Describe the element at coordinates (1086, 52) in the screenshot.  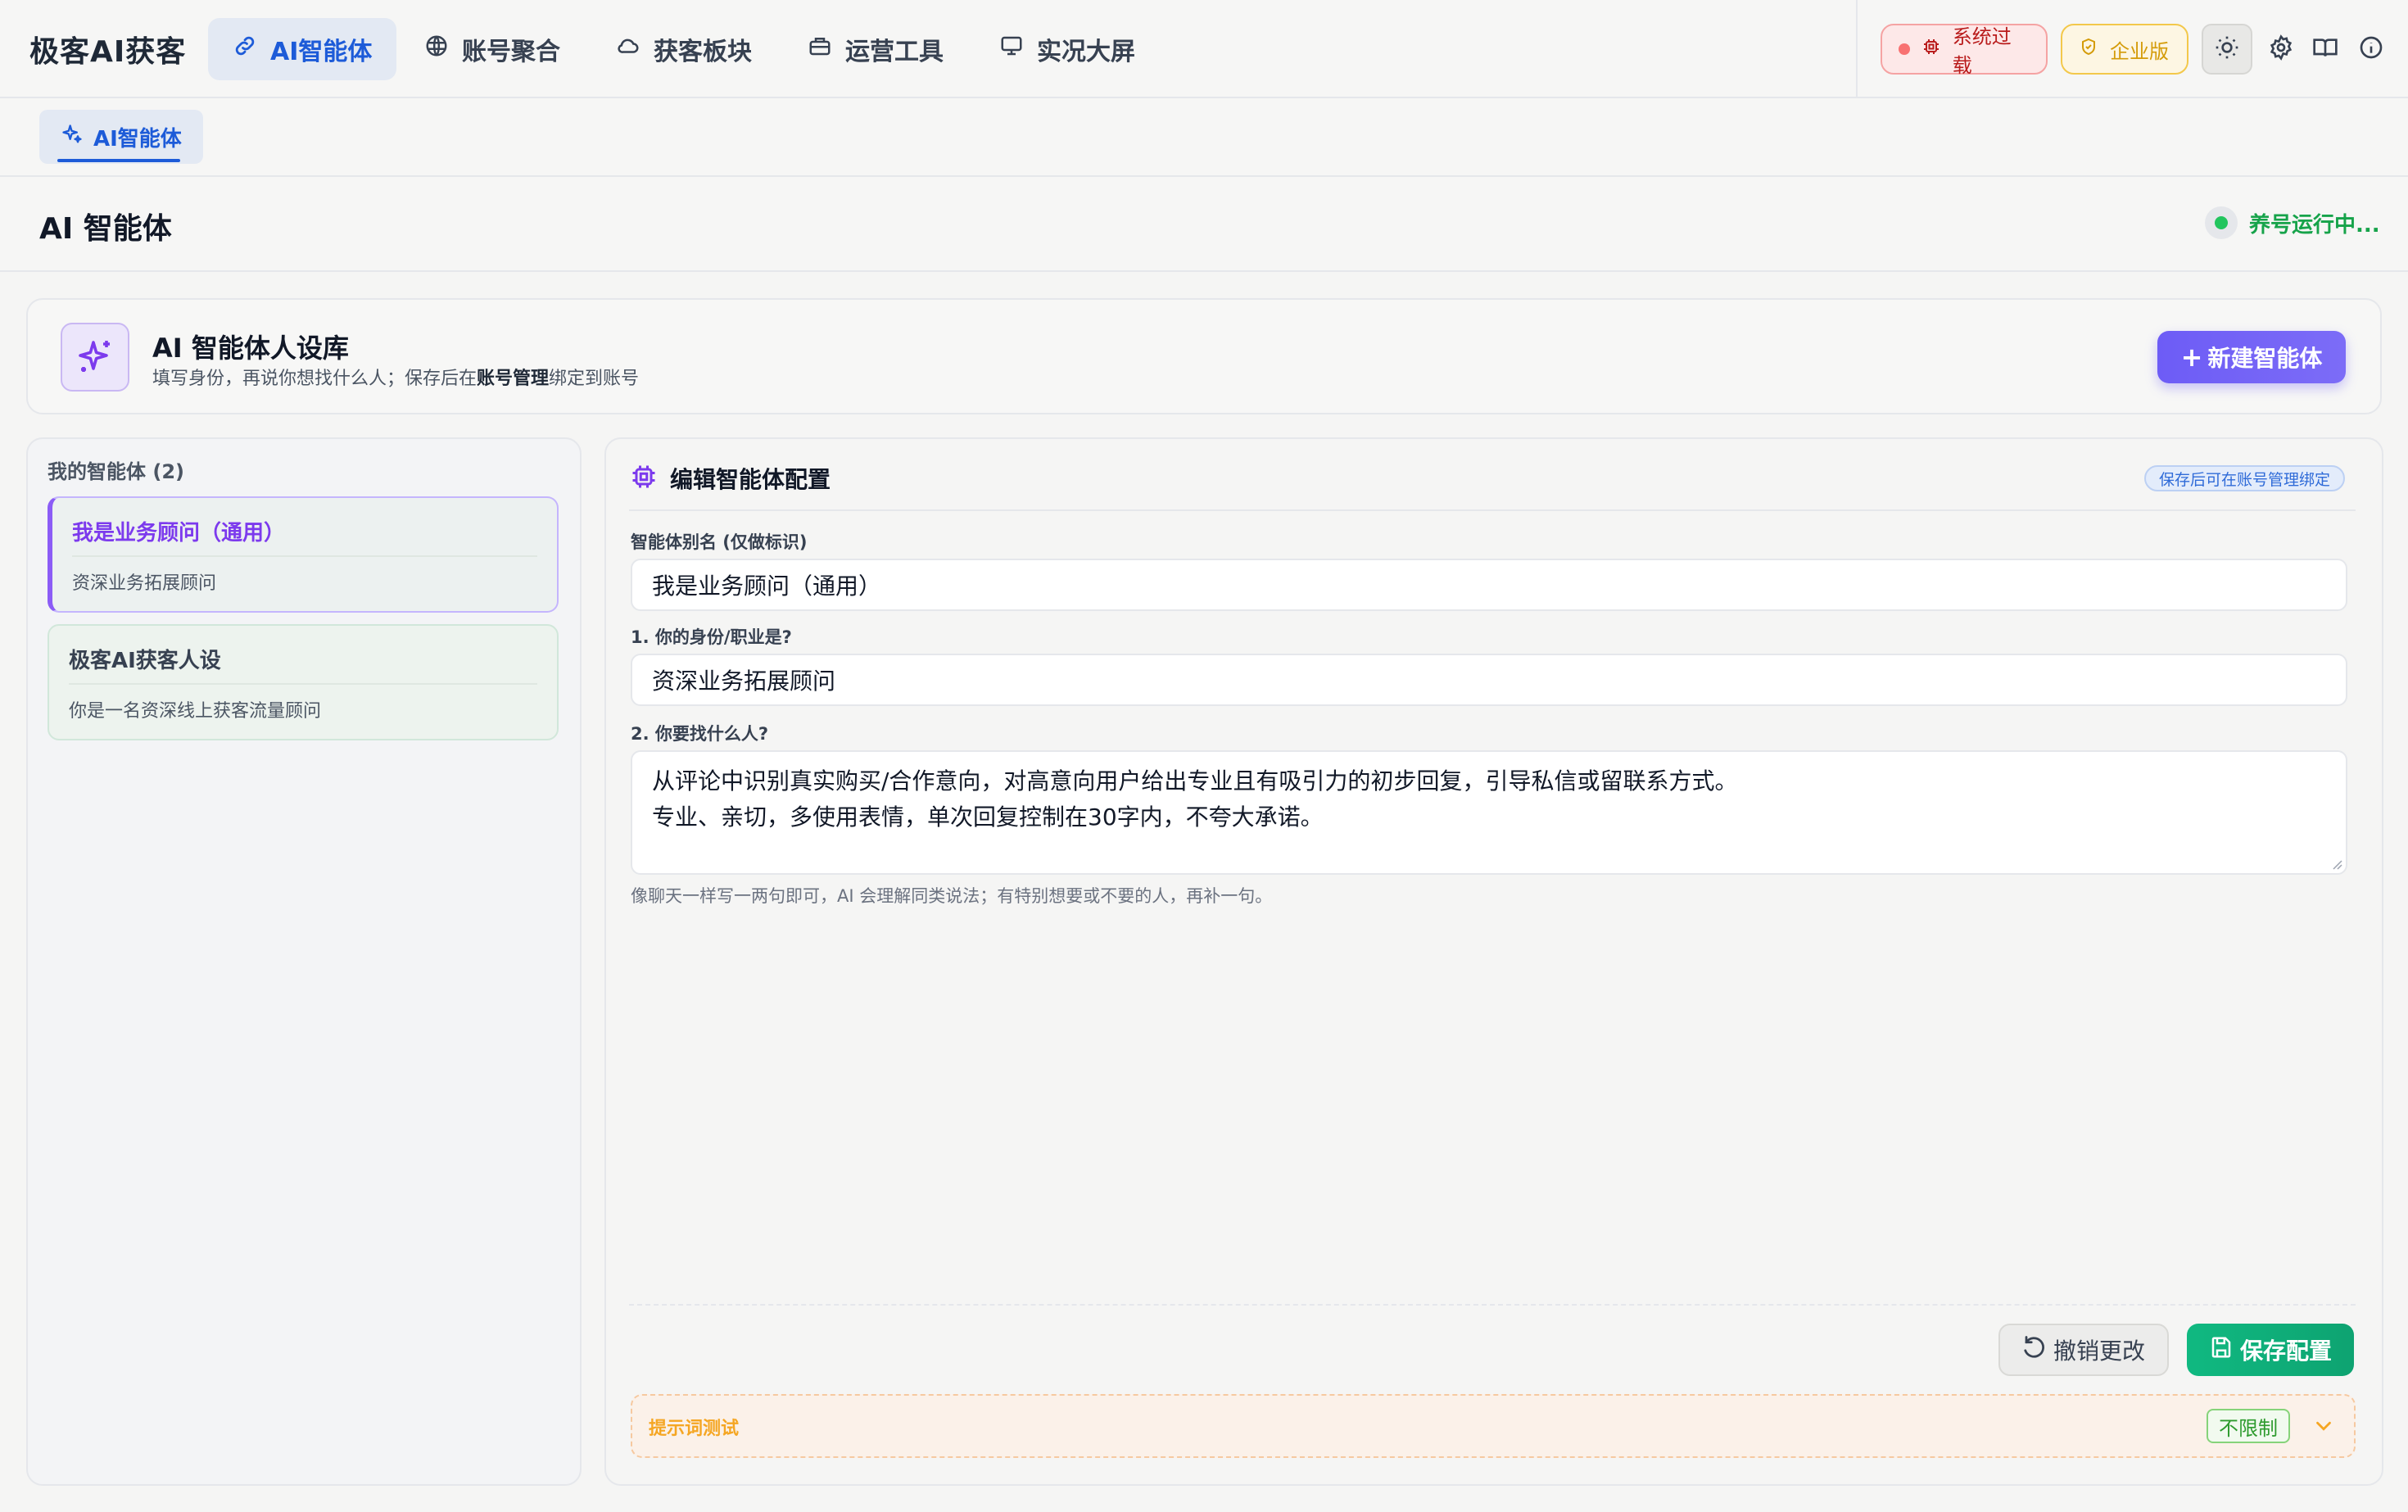
I see `nav-tab-label: 实况大屏` at that location.